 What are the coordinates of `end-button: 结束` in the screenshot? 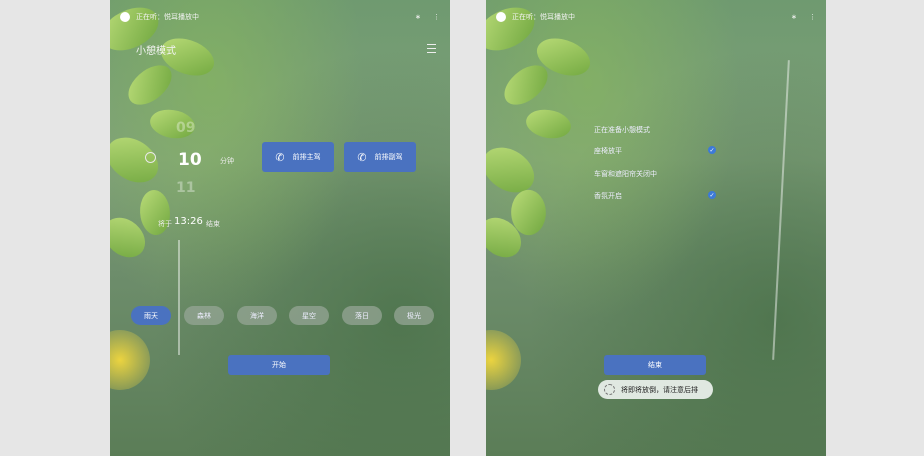 It's located at (655, 365).